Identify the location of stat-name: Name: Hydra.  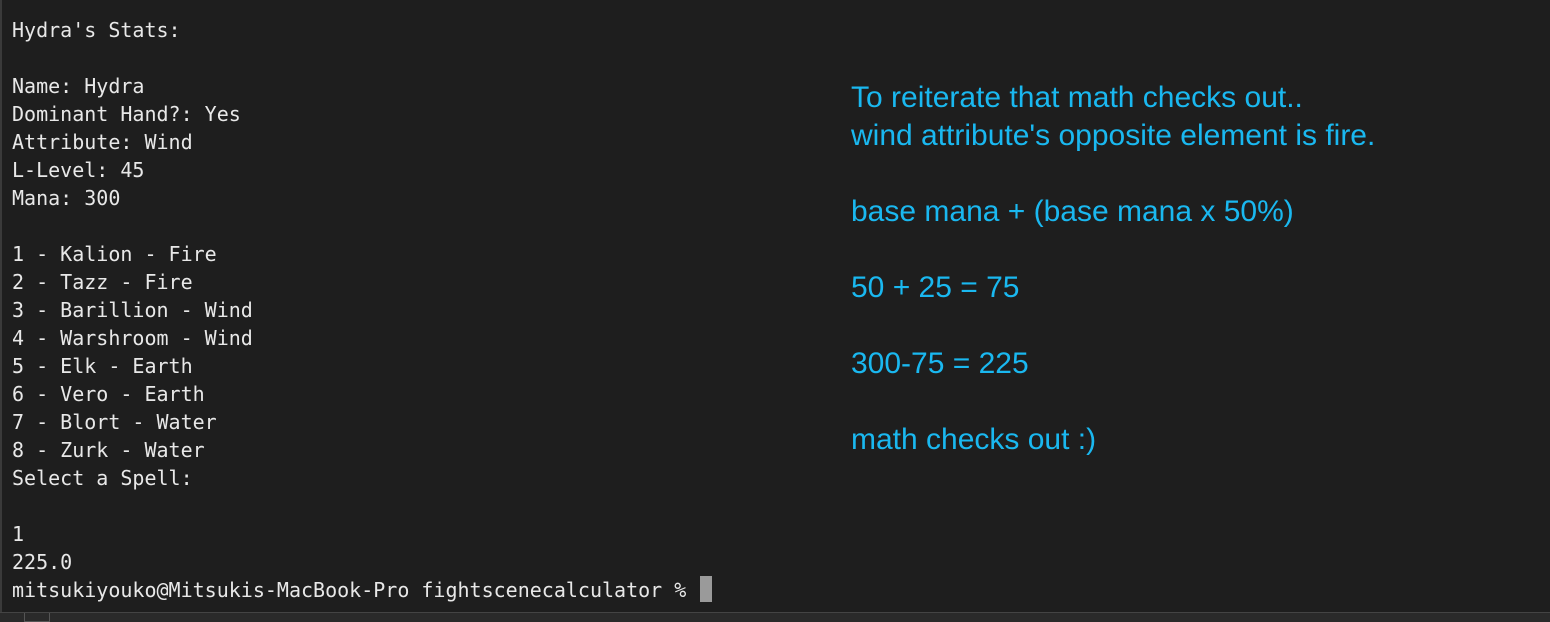
(78, 86).